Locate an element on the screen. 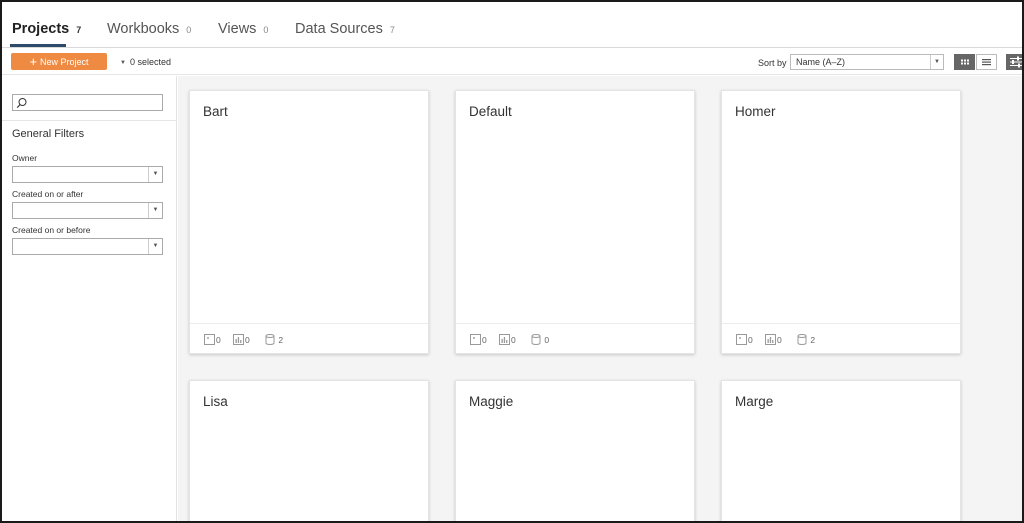  sort-by-label: Sort by is located at coordinates (772, 63).